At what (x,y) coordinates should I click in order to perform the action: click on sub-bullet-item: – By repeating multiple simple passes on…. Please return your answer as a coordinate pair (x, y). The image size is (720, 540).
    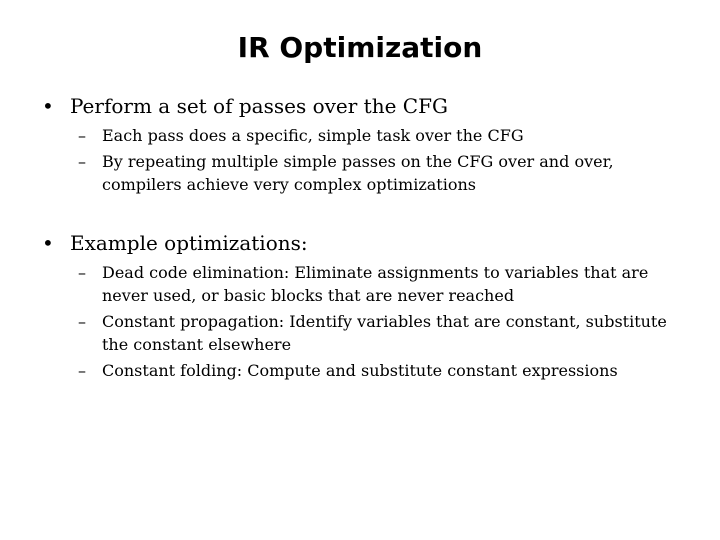
    Looking at the image, I should click on (365, 173).